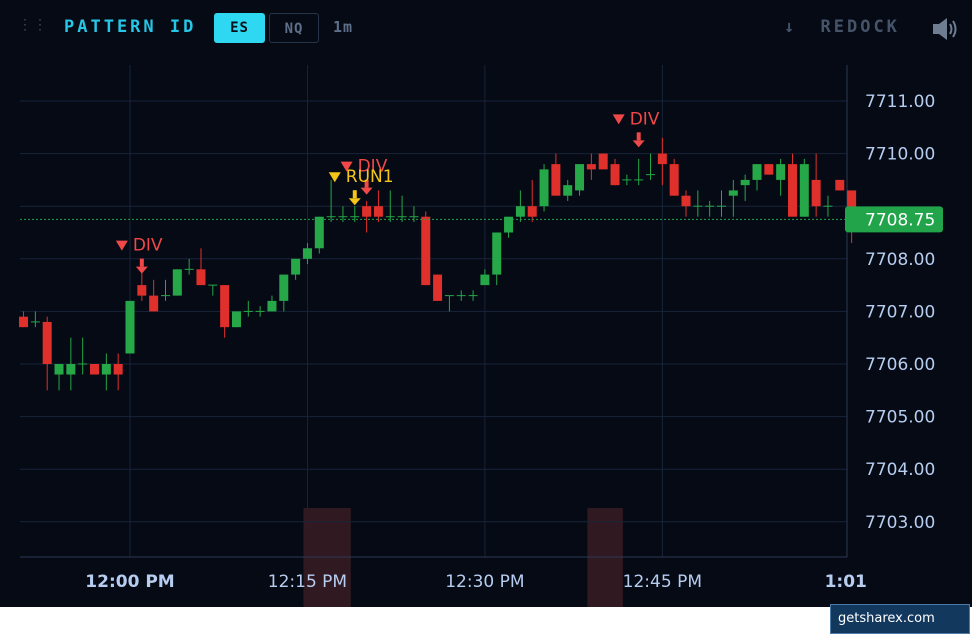 Image resolution: width=972 pixels, height=637 pixels. I want to click on y-tick-label: 7704.00, so click(900, 470).